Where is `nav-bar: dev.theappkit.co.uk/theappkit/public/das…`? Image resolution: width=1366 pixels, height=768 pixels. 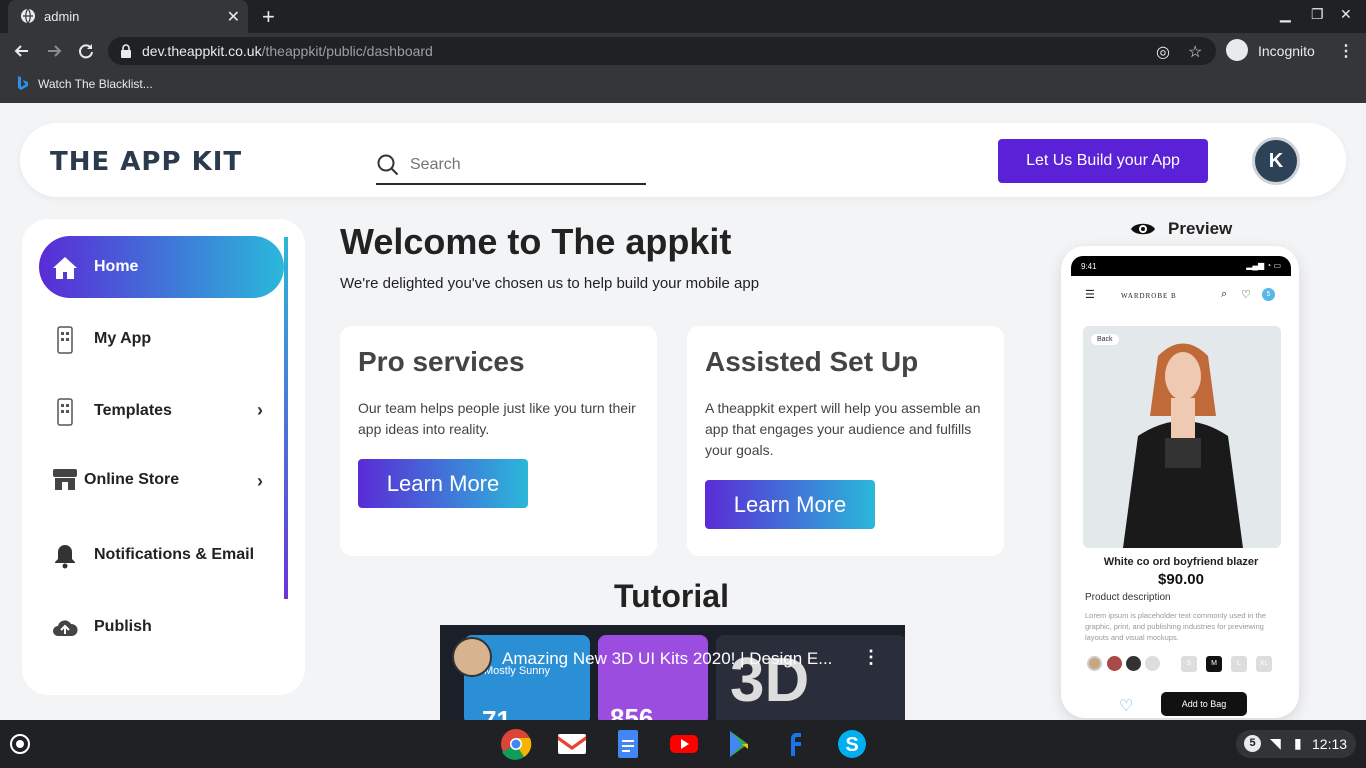
nav-bar: dev.theappkit.co.uk/theappkit/public/das… is located at coordinates (683, 51).